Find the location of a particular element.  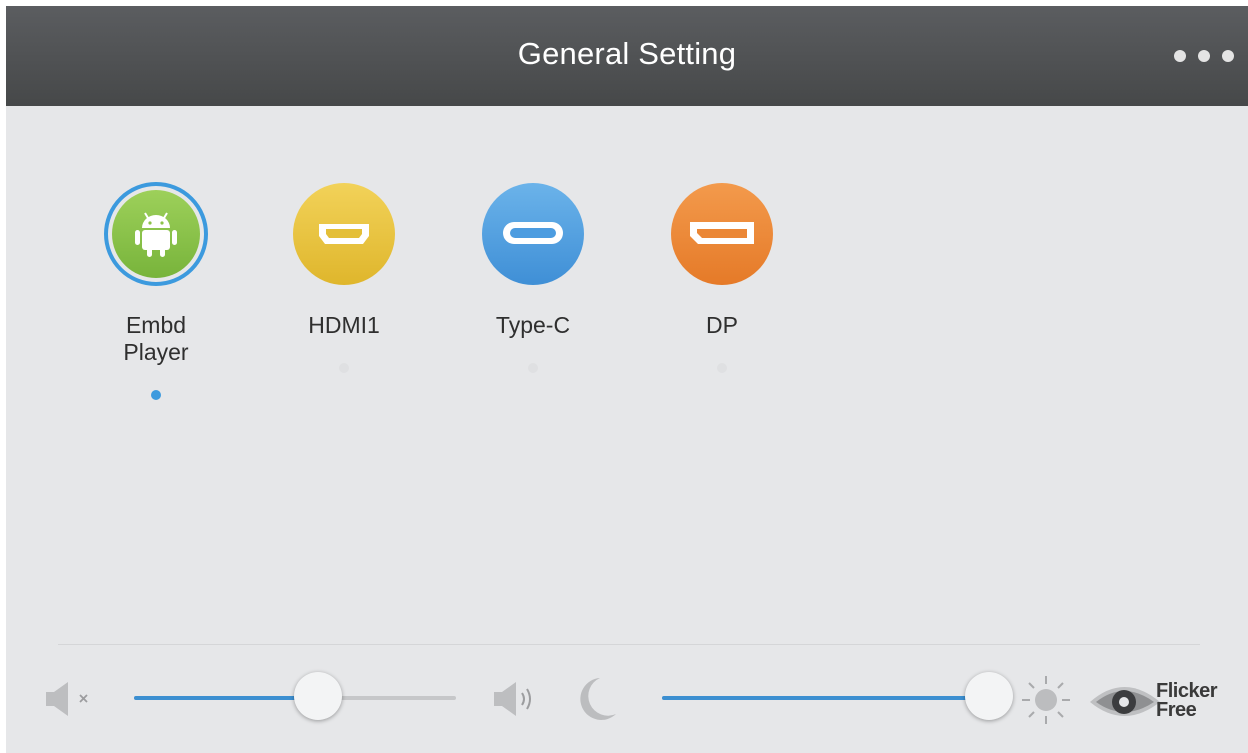

flicker-free-line2: Free is located at coordinates (1176, 710).